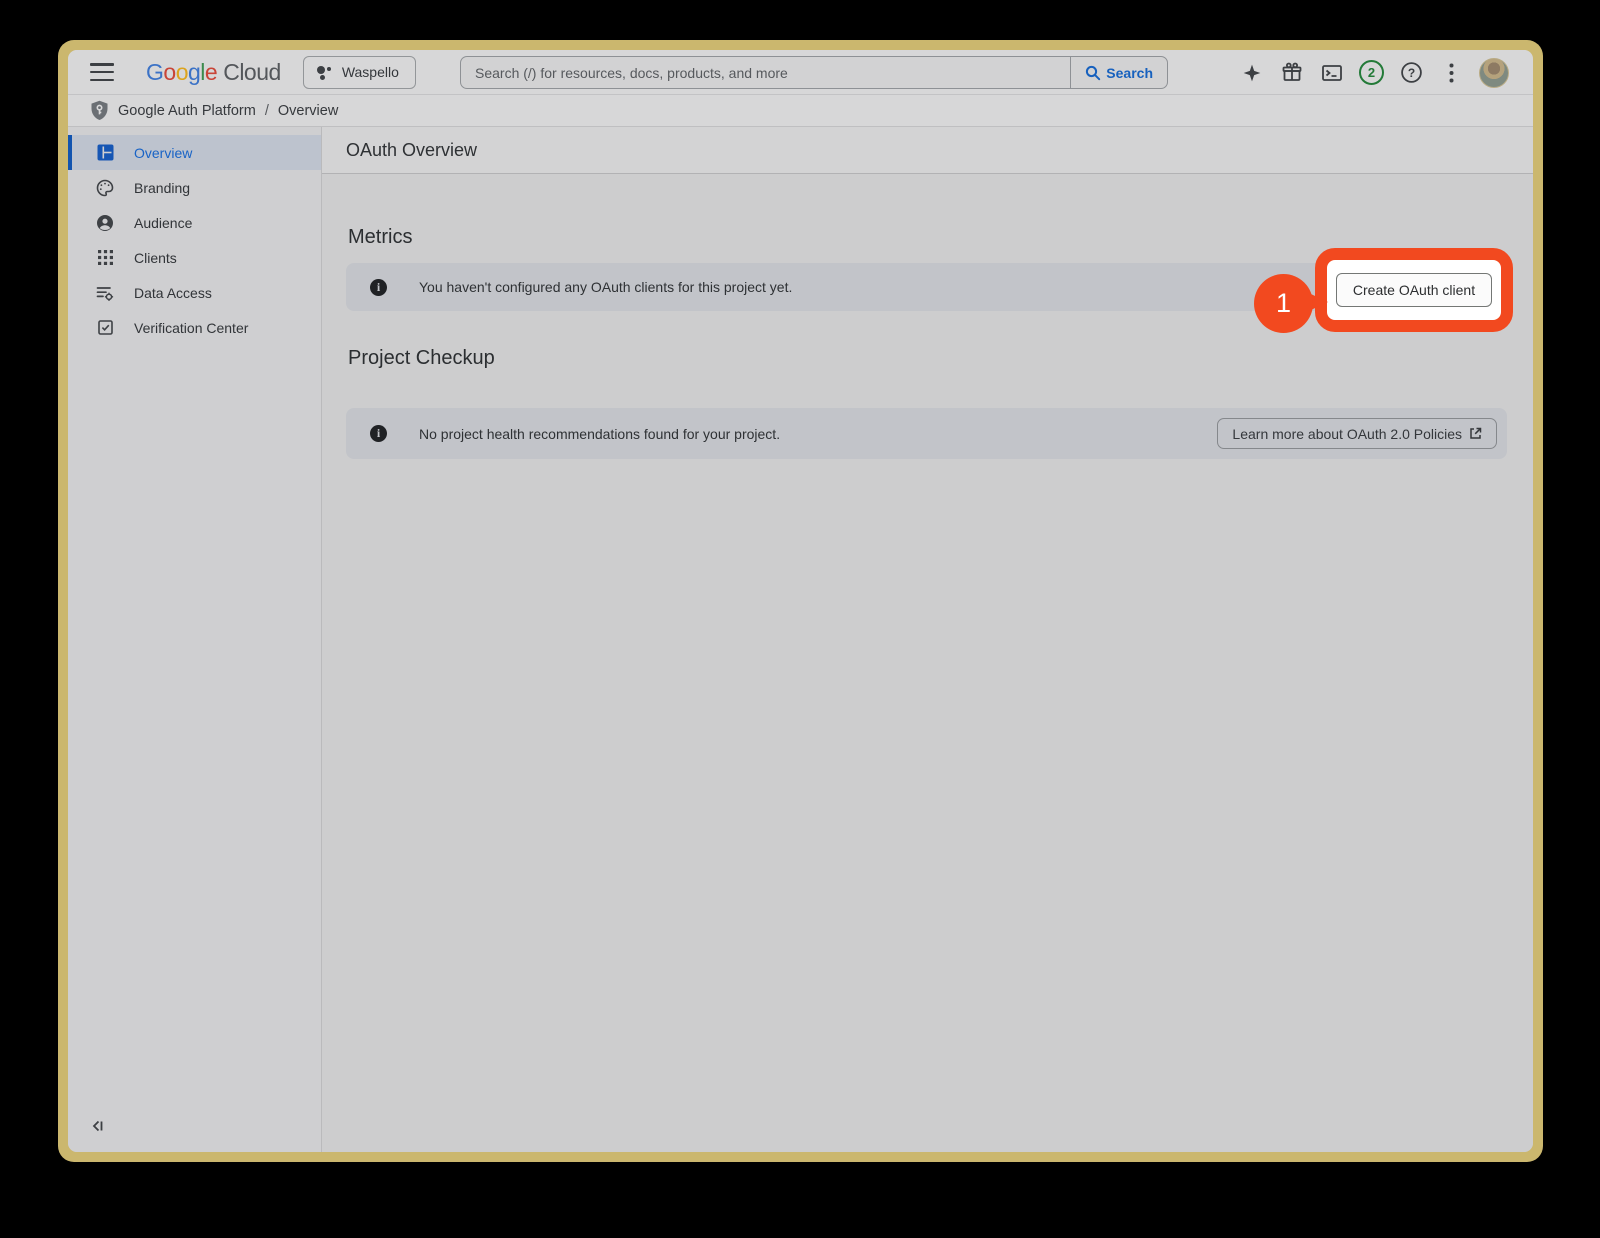 The height and width of the screenshot is (1238, 1600). What do you see at coordinates (1347, 433) in the screenshot?
I see `learn-more-label: Learn more about OAuth 2.0 Policies` at bounding box center [1347, 433].